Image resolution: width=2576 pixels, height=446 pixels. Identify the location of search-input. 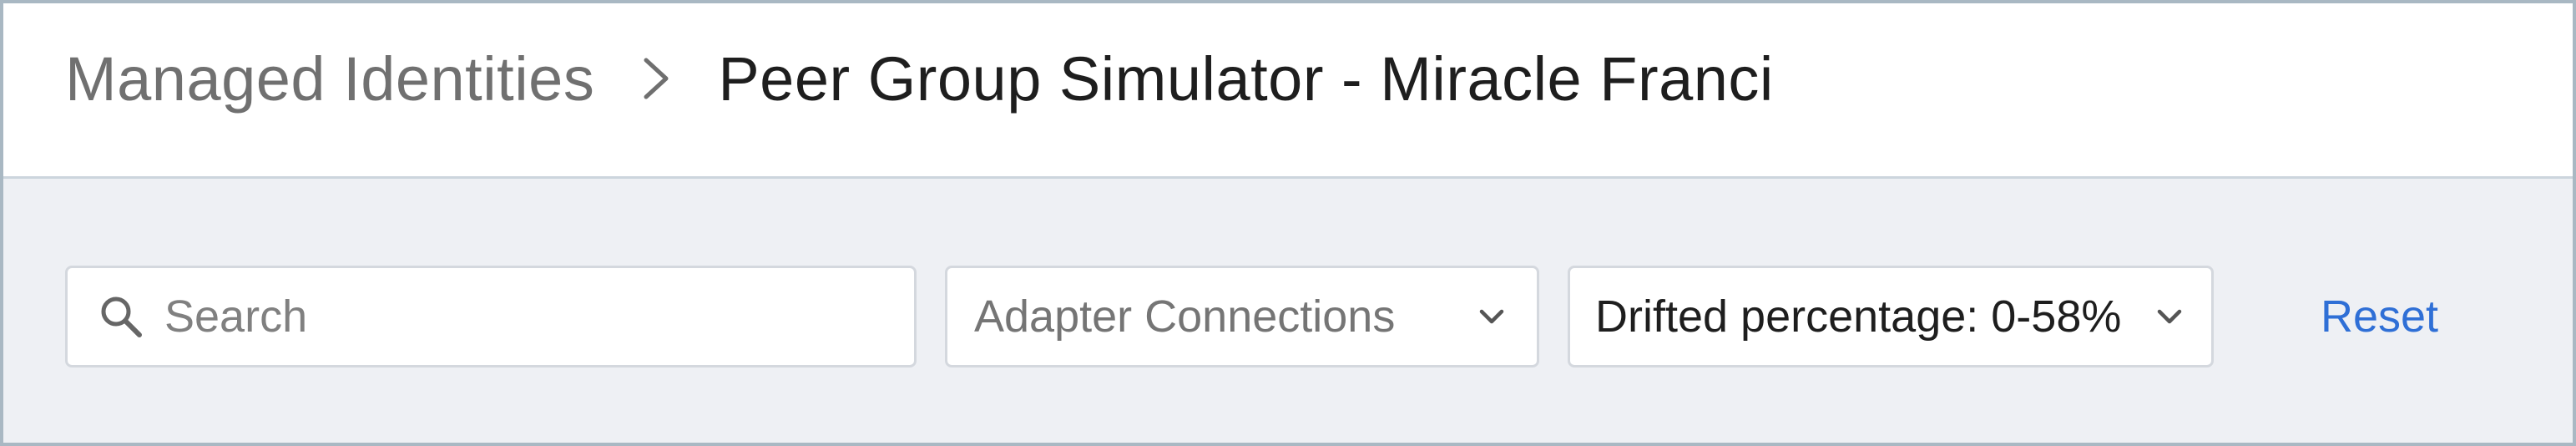
(498, 316).